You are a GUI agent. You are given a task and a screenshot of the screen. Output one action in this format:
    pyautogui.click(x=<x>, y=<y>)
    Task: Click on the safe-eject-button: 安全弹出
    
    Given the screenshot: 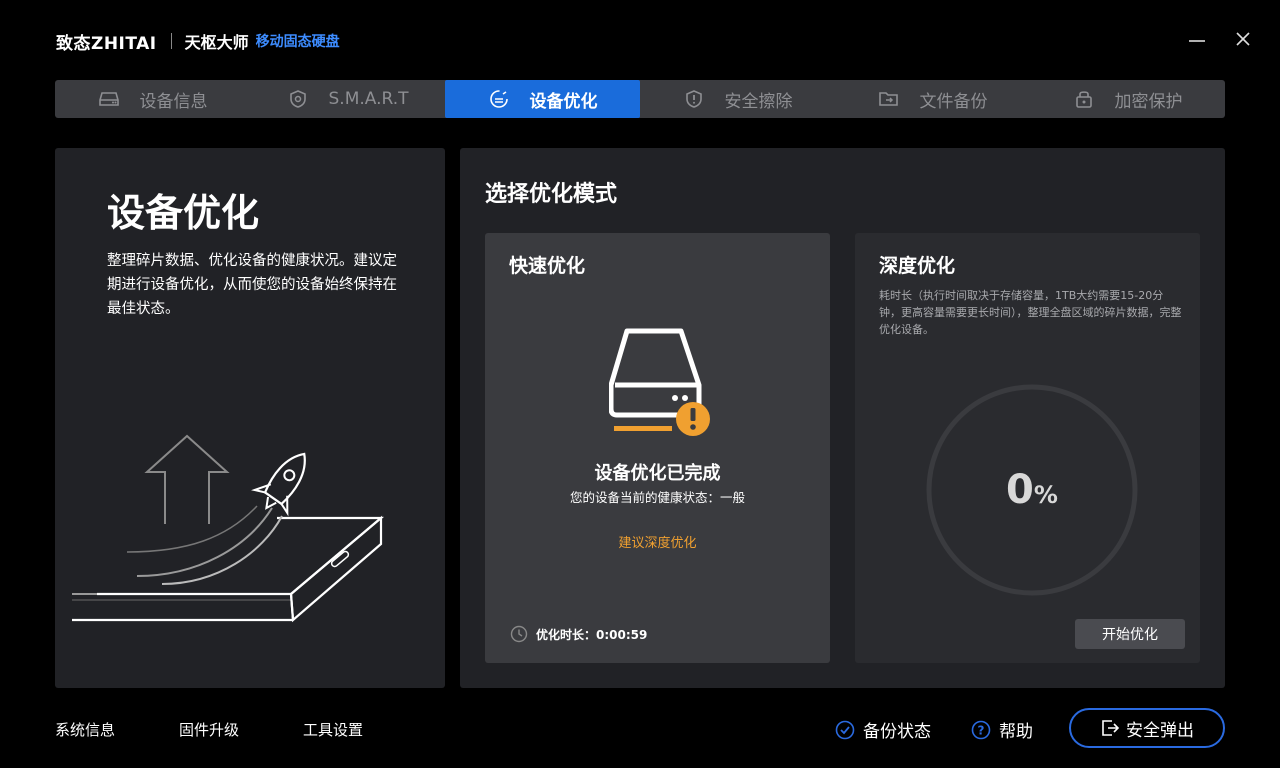 What is the action you would take?
    pyautogui.click(x=1147, y=728)
    